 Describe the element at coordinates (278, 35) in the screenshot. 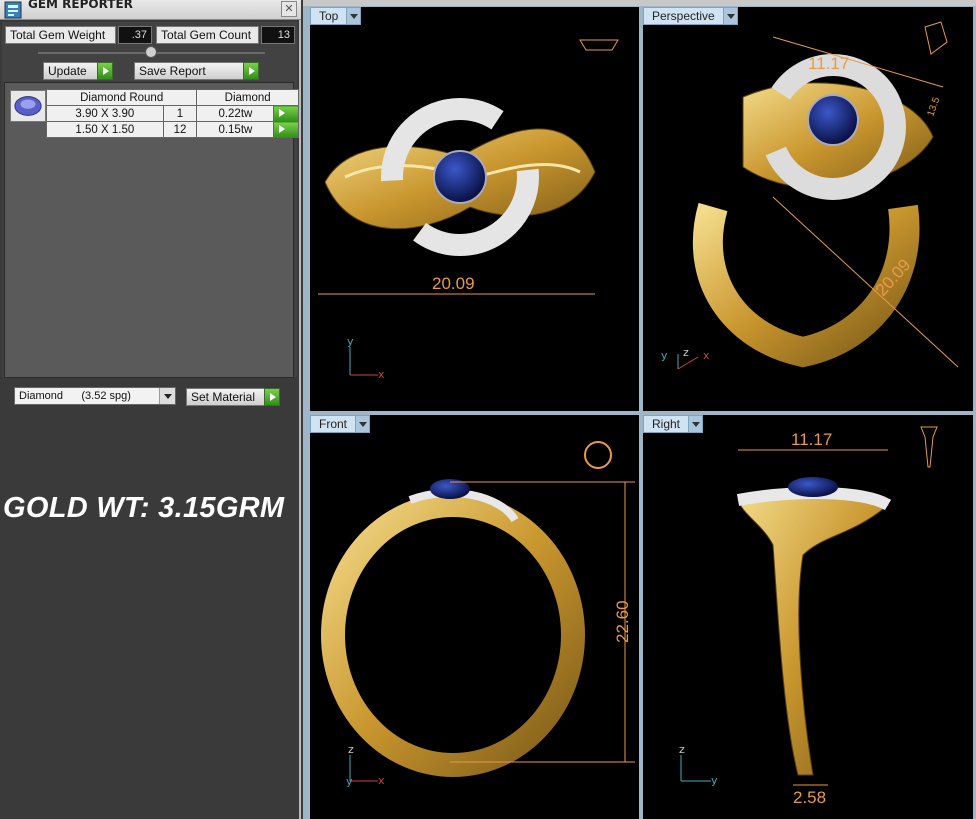

I see `total-gem-count-value: 13` at that location.